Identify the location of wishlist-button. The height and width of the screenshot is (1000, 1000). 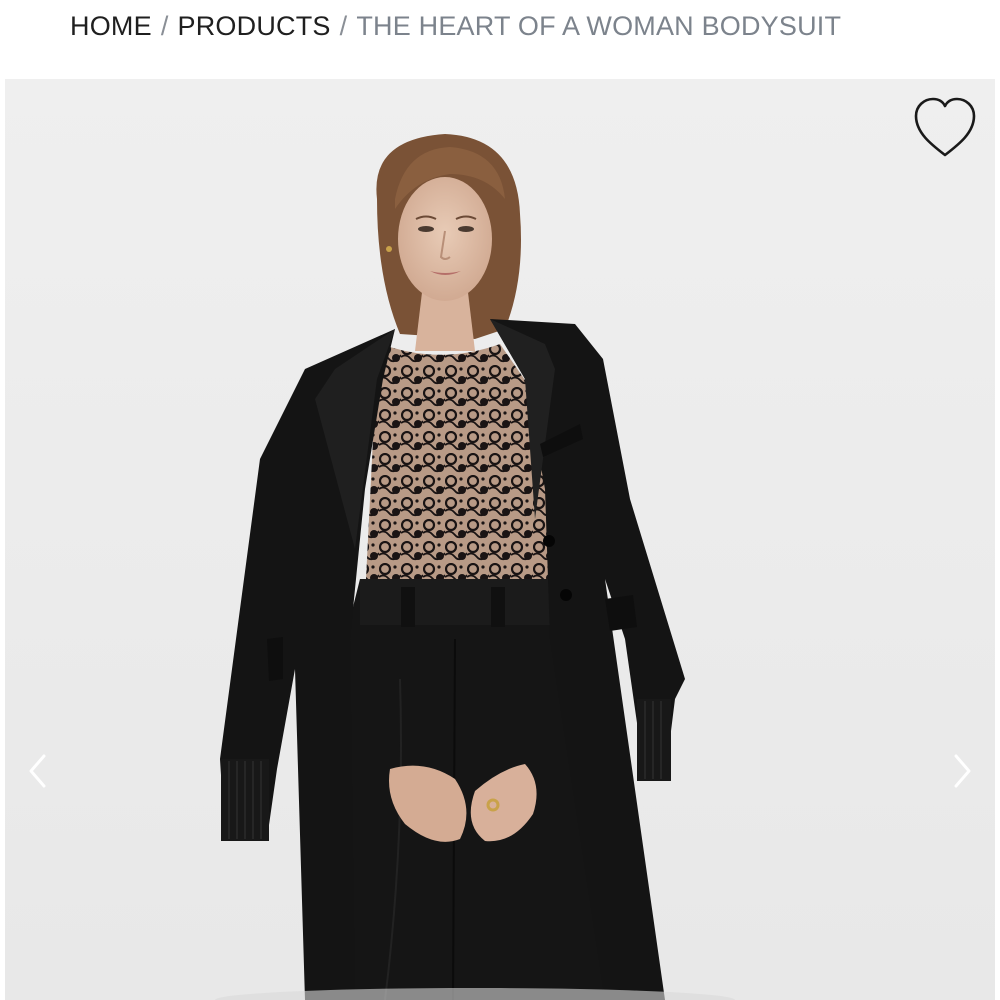
(945, 128).